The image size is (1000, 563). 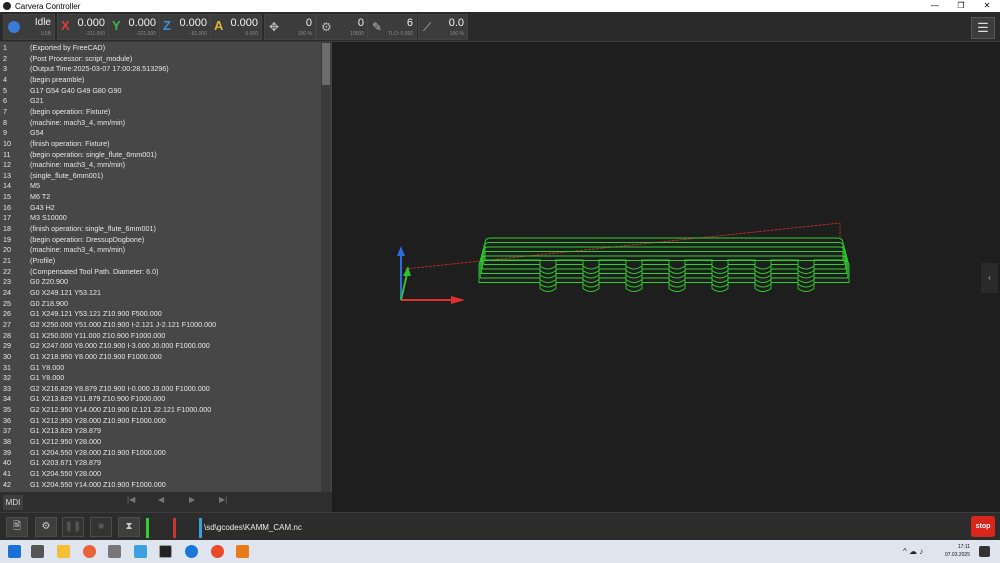 I want to click on file-explorer-icon, so click(x=63, y=551).